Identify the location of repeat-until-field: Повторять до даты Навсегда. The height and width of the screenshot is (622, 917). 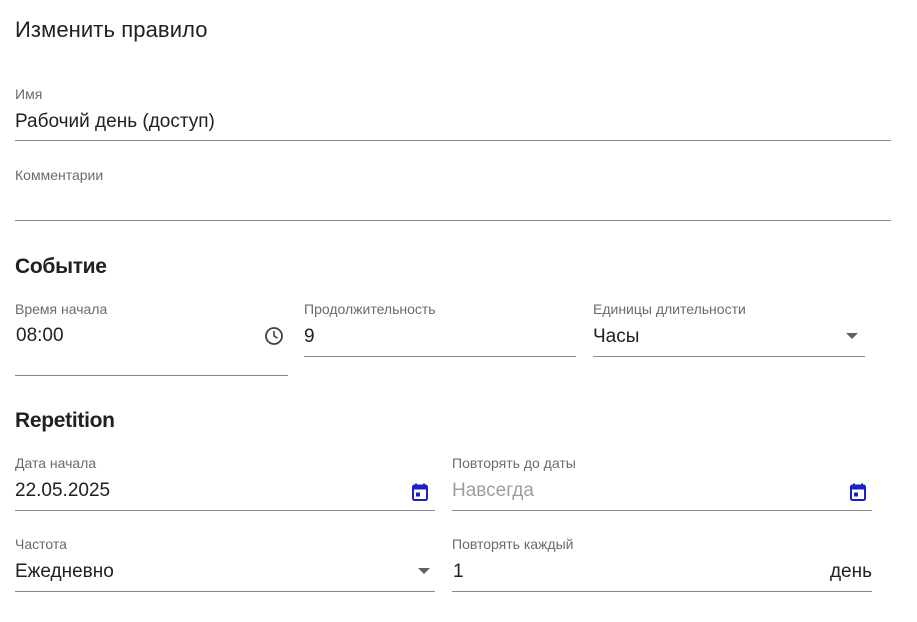
(662, 482).